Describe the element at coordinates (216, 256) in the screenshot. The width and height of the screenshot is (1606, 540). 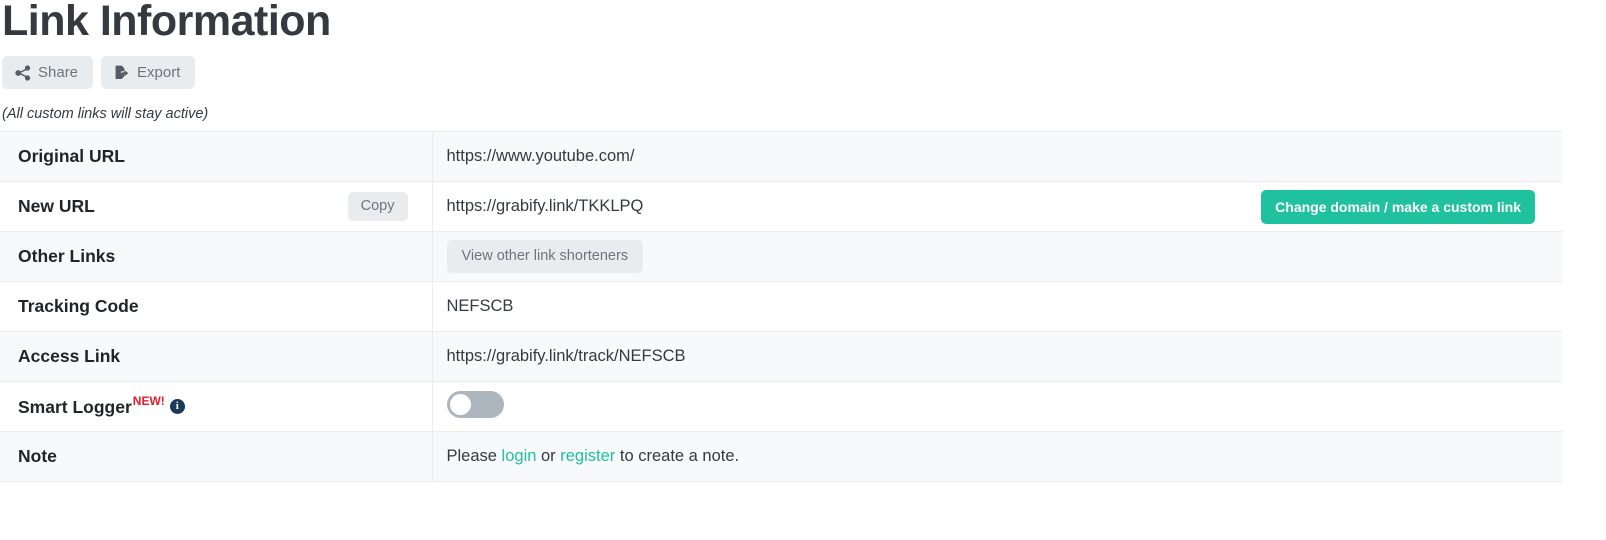
I see `row-label-other-links: Other Links` at that location.